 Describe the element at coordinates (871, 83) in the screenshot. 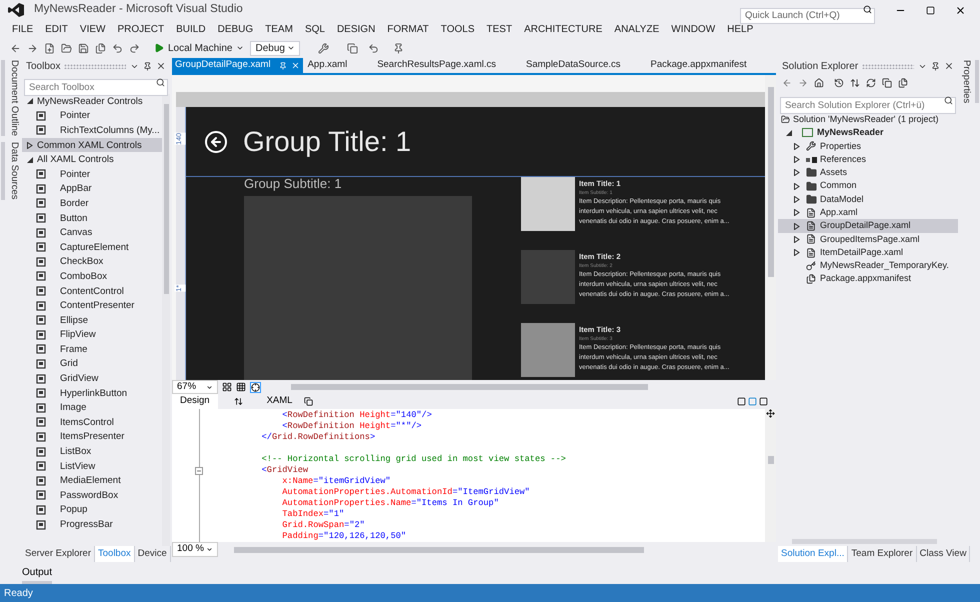

I see `refresh-icon` at that location.